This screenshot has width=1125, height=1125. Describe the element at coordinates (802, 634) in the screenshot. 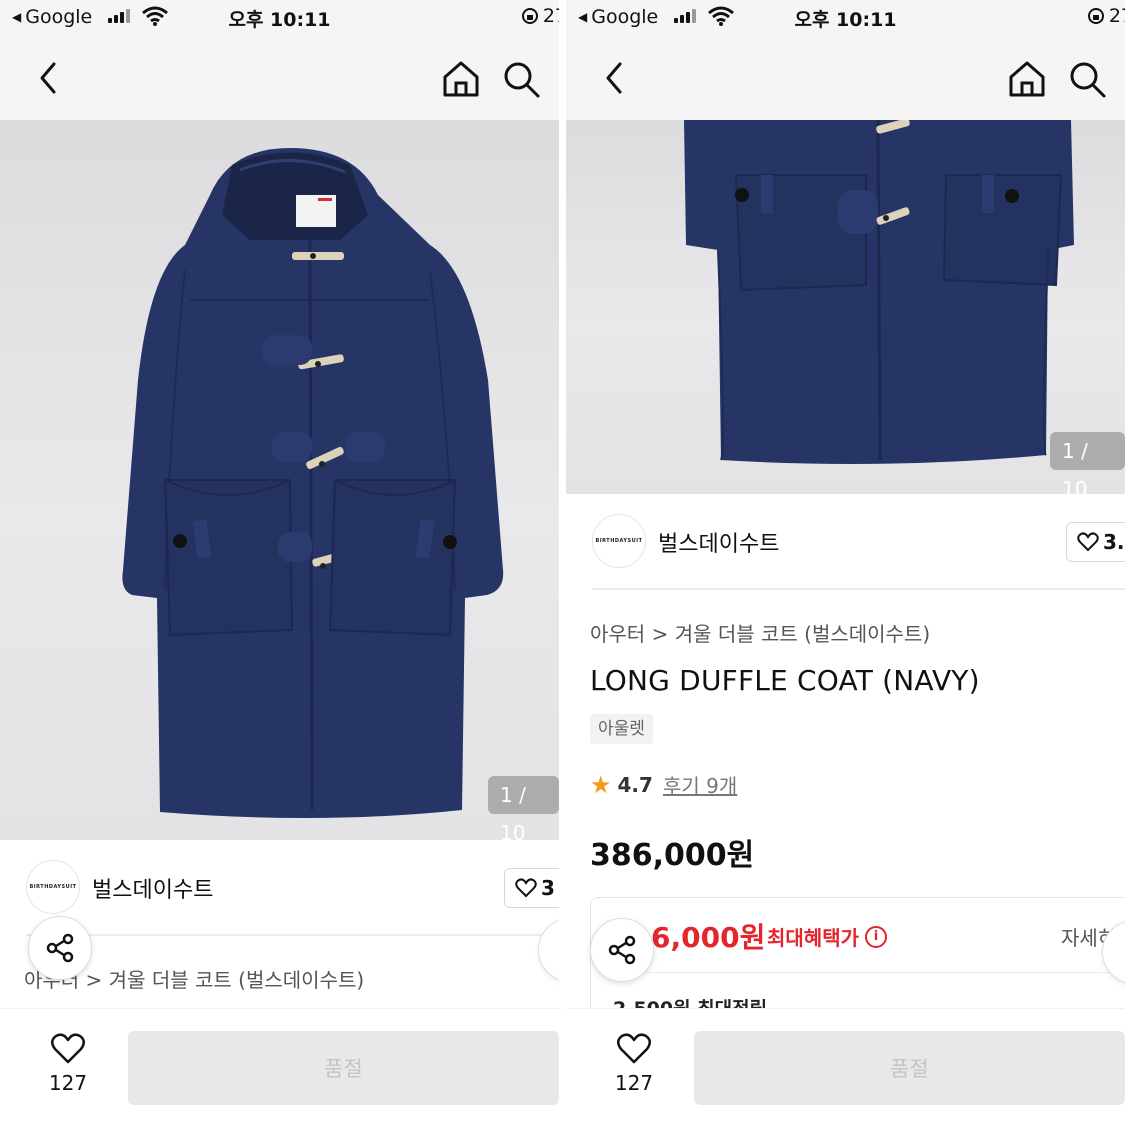

I see `breadcrumb-subcategory: 겨울 더블 코트 (벌스데이수트)` at that location.